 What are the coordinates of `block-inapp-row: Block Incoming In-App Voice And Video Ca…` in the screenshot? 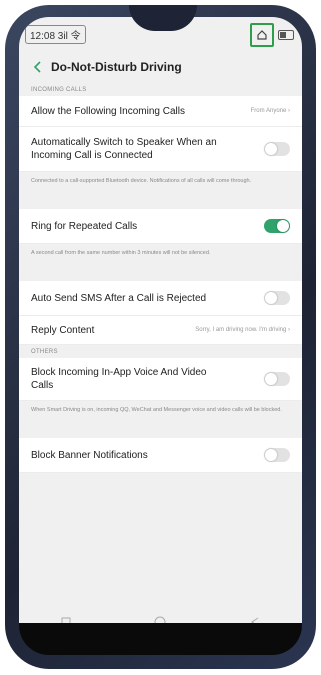 It's located at (160, 379).